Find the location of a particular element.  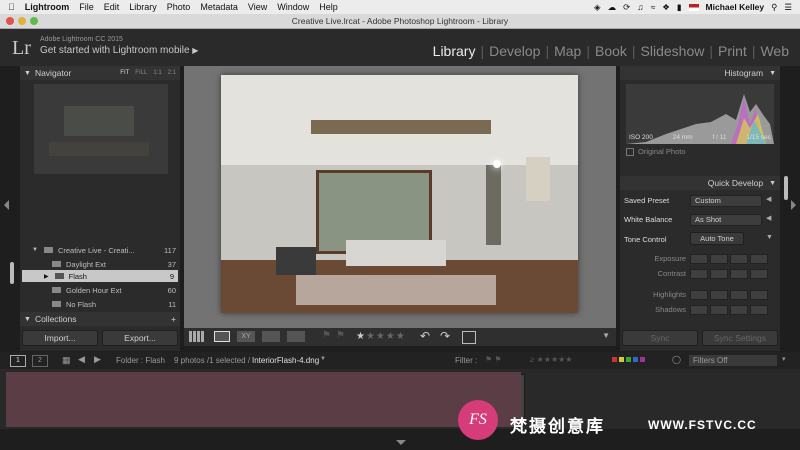

checkbox-icon is located at coordinates (630, 151).